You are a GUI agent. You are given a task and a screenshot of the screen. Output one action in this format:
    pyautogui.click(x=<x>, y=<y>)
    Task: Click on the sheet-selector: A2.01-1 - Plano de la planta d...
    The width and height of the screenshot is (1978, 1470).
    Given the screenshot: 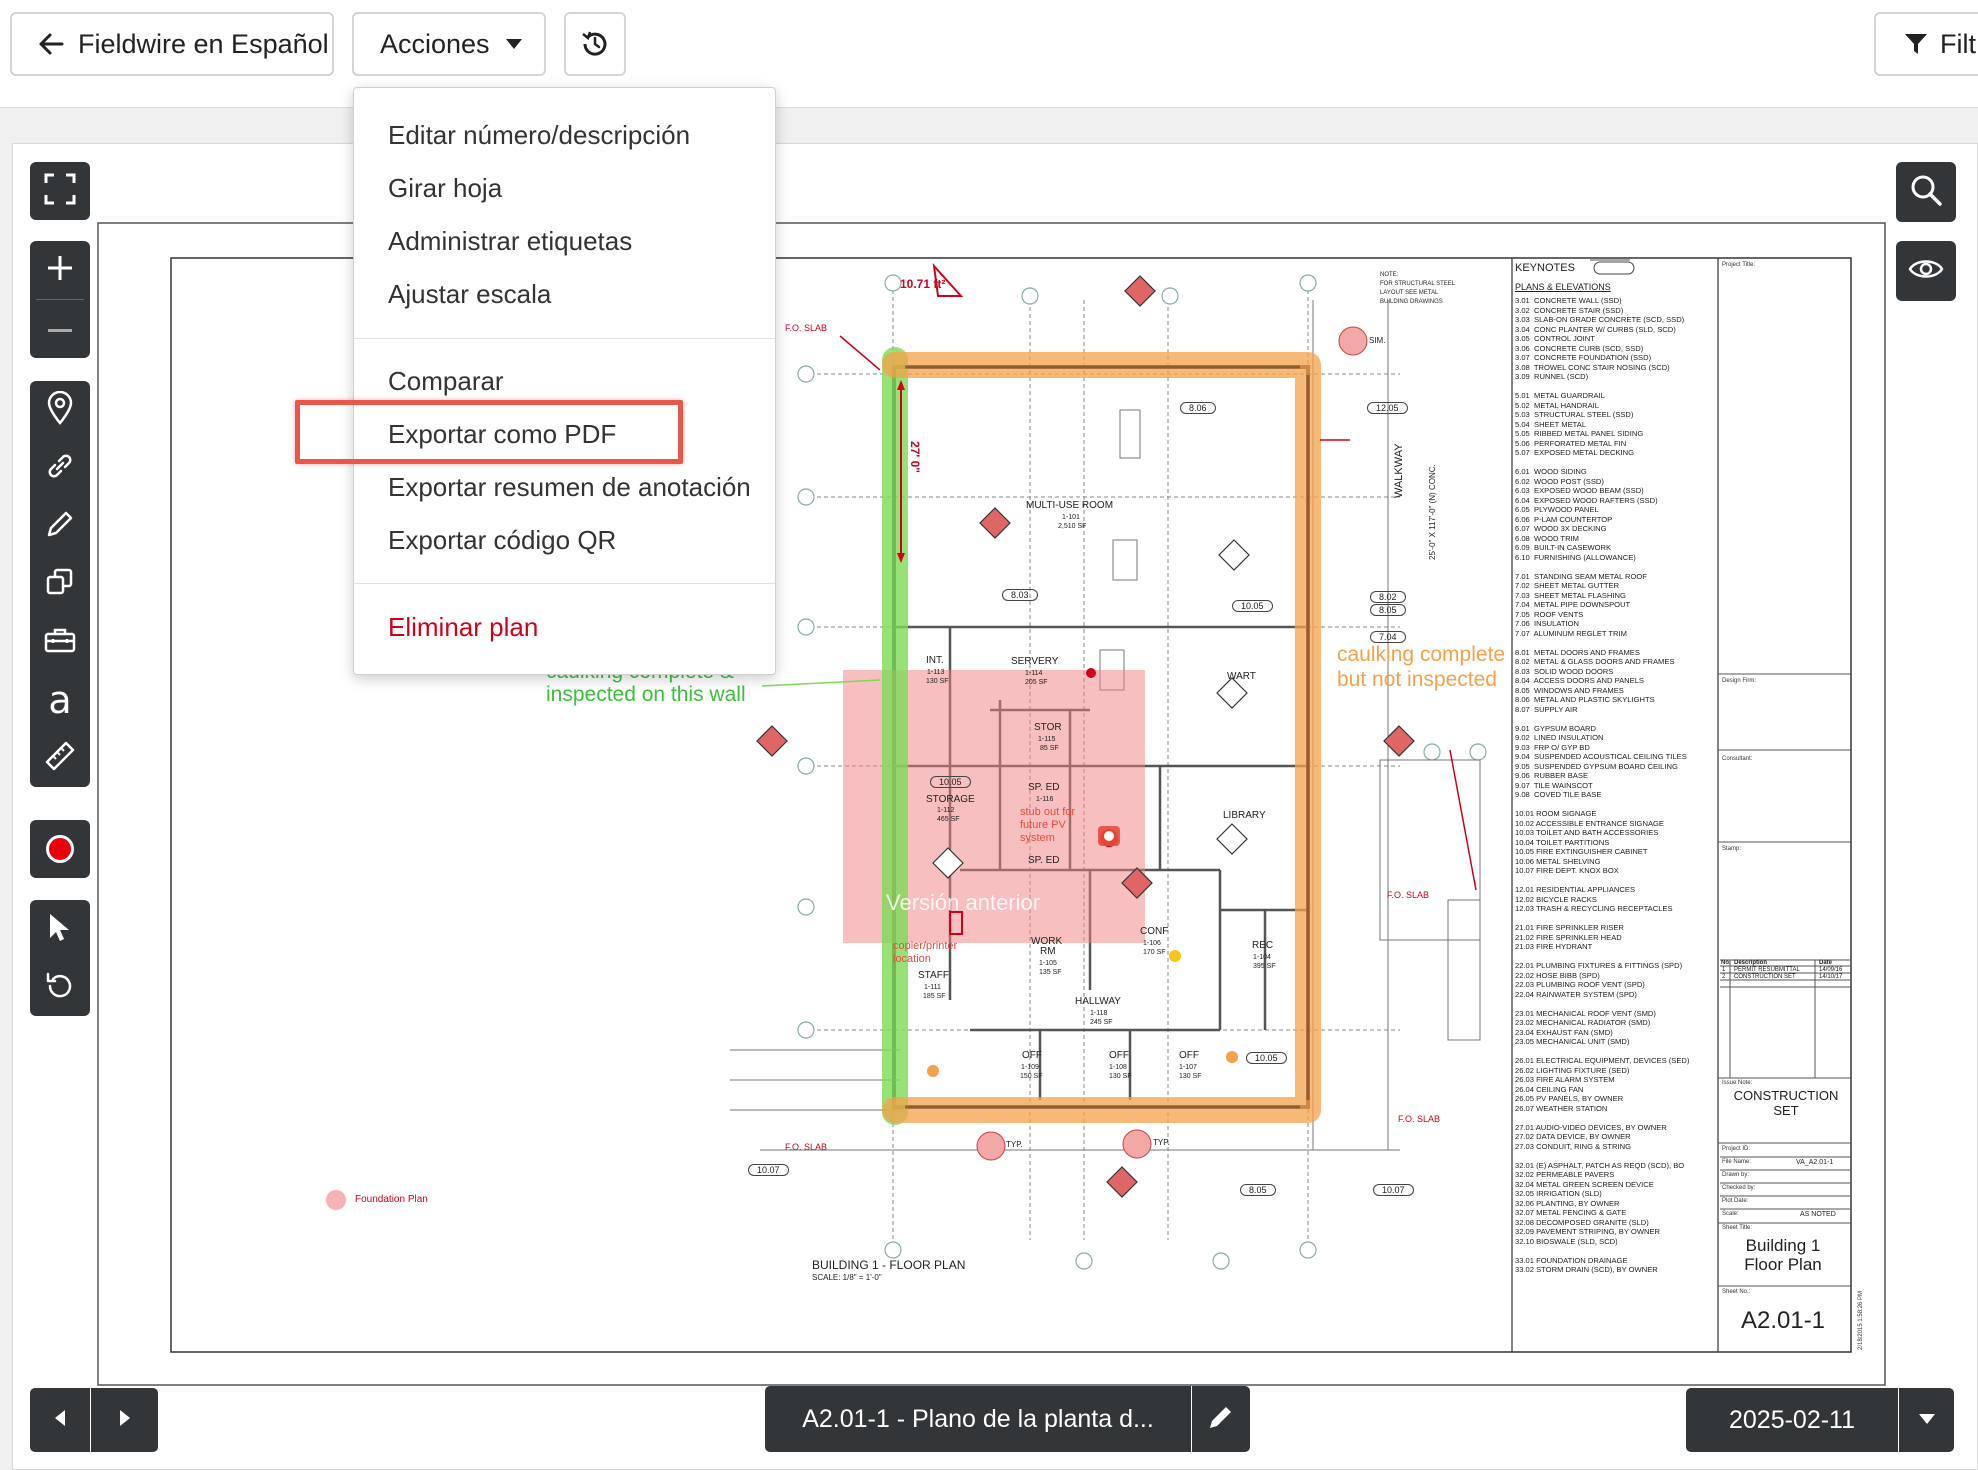 What is the action you would take?
    pyautogui.click(x=978, y=1419)
    